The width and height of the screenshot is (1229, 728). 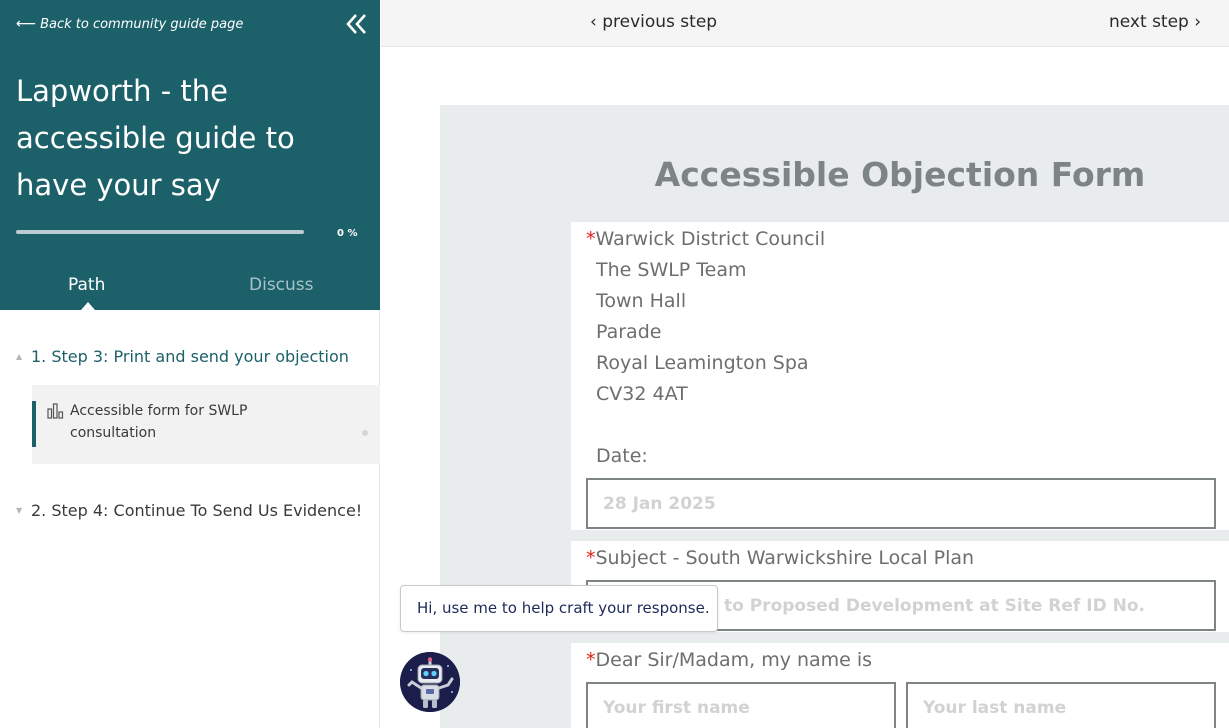 What do you see at coordinates (900, 174) in the screenshot?
I see `form-title: Accessible Objection Form` at bounding box center [900, 174].